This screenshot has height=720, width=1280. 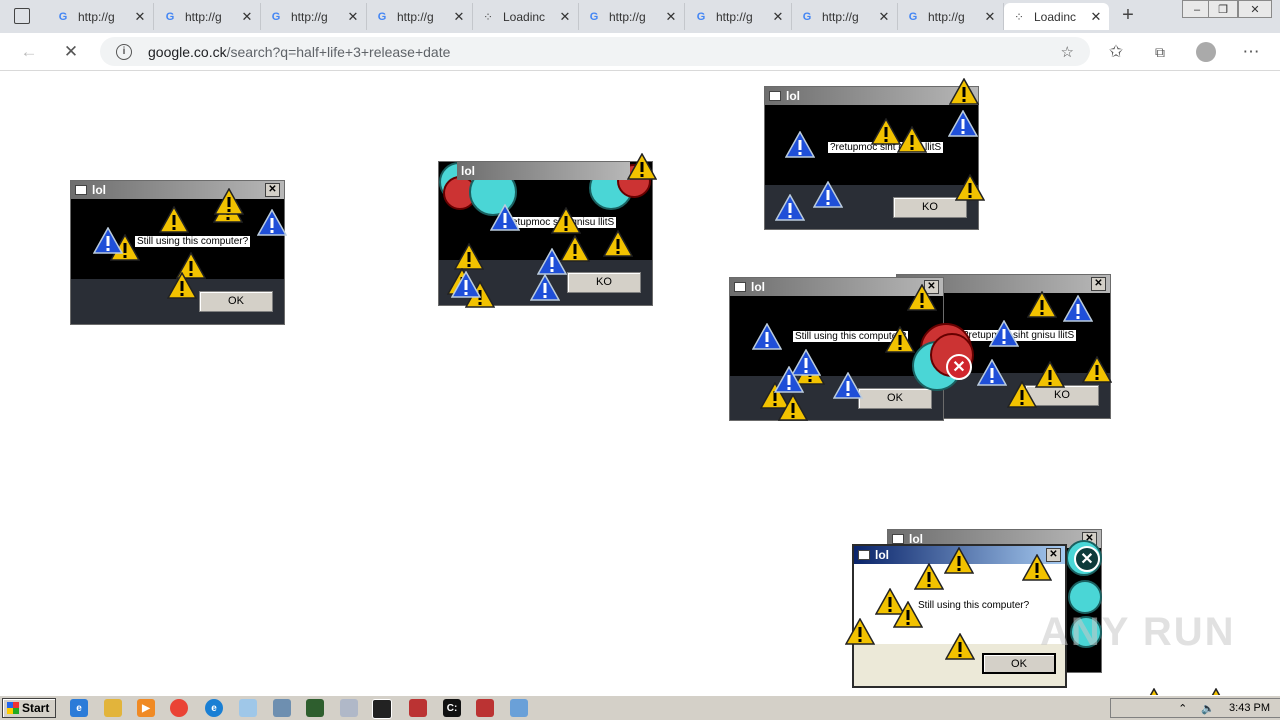 What do you see at coordinates (1208, 708) in the screenshot?
I see `volume-icon: 🔈` at bounding box center [1208, 708].